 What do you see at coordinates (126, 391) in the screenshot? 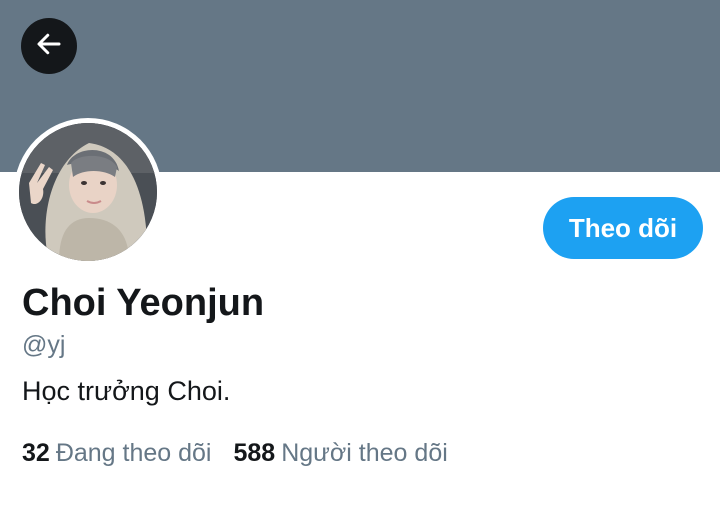
I see `profile-bio: Học trưởng Choi.` at bounding box center [126, 391].